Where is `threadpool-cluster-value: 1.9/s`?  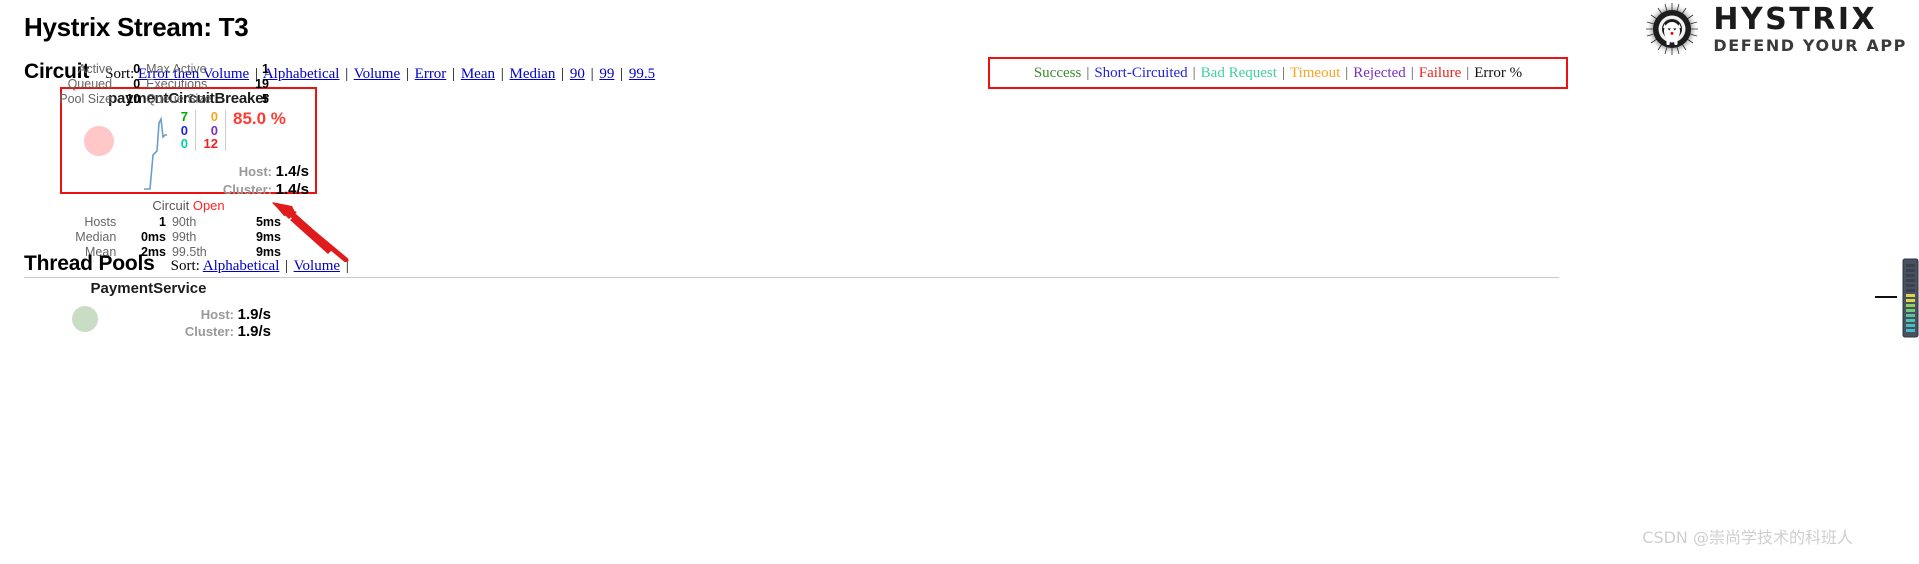 threadpool-cluster-value: 1.9/s is located at coordinates (254, 331).